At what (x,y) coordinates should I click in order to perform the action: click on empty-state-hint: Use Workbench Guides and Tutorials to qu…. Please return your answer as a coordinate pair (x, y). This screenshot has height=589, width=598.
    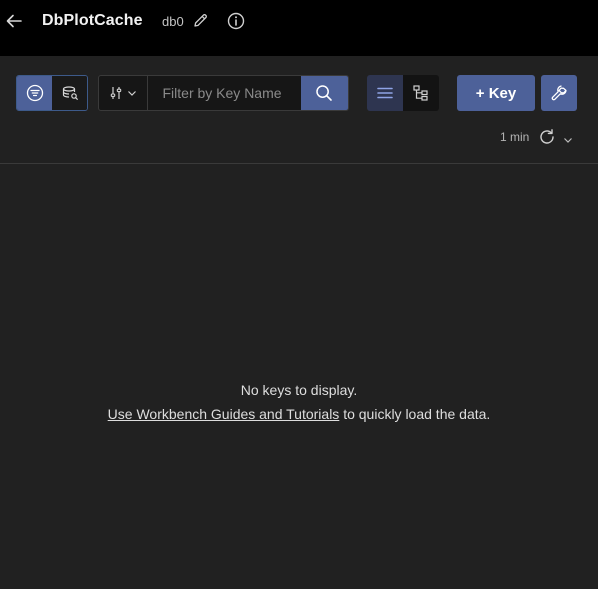
    Looking at the image, I should click on (299, 414).